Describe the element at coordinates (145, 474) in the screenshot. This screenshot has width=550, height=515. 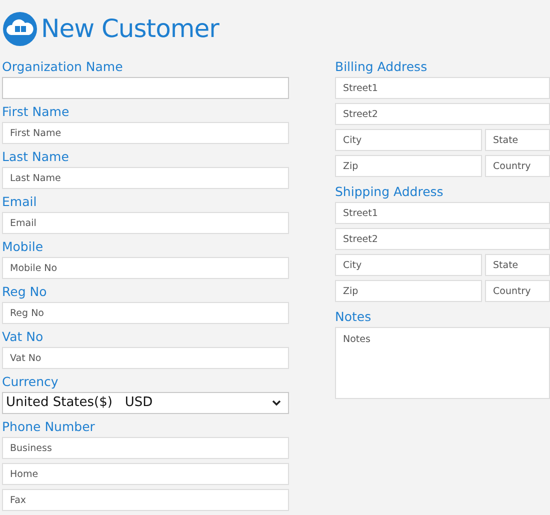
I see `input-field: Home` at that location.